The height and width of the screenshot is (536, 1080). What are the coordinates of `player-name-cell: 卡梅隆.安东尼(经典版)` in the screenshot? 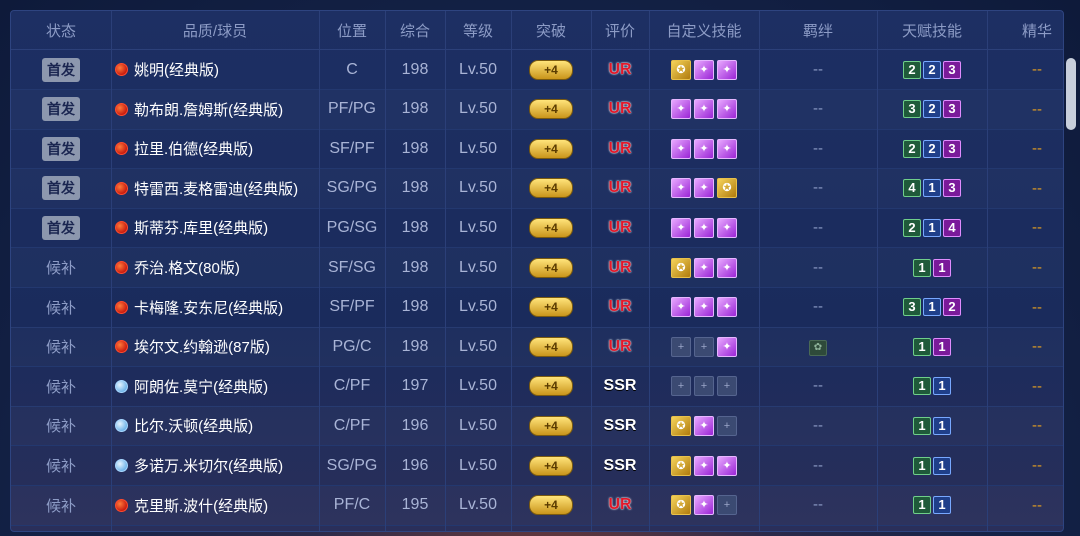 It's located at (215, 307).